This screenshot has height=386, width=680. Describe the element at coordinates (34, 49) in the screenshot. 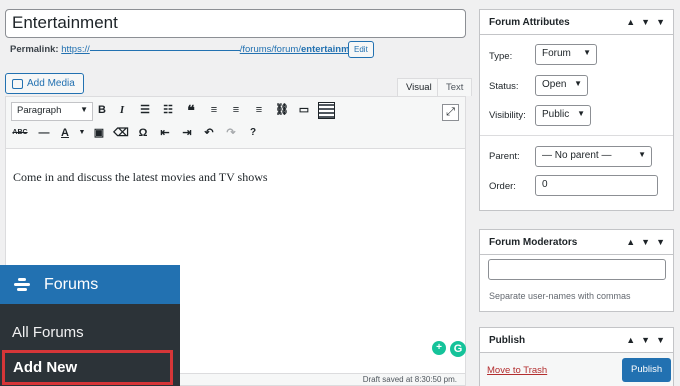

I see `permalink-label: Permalink:` at that location.